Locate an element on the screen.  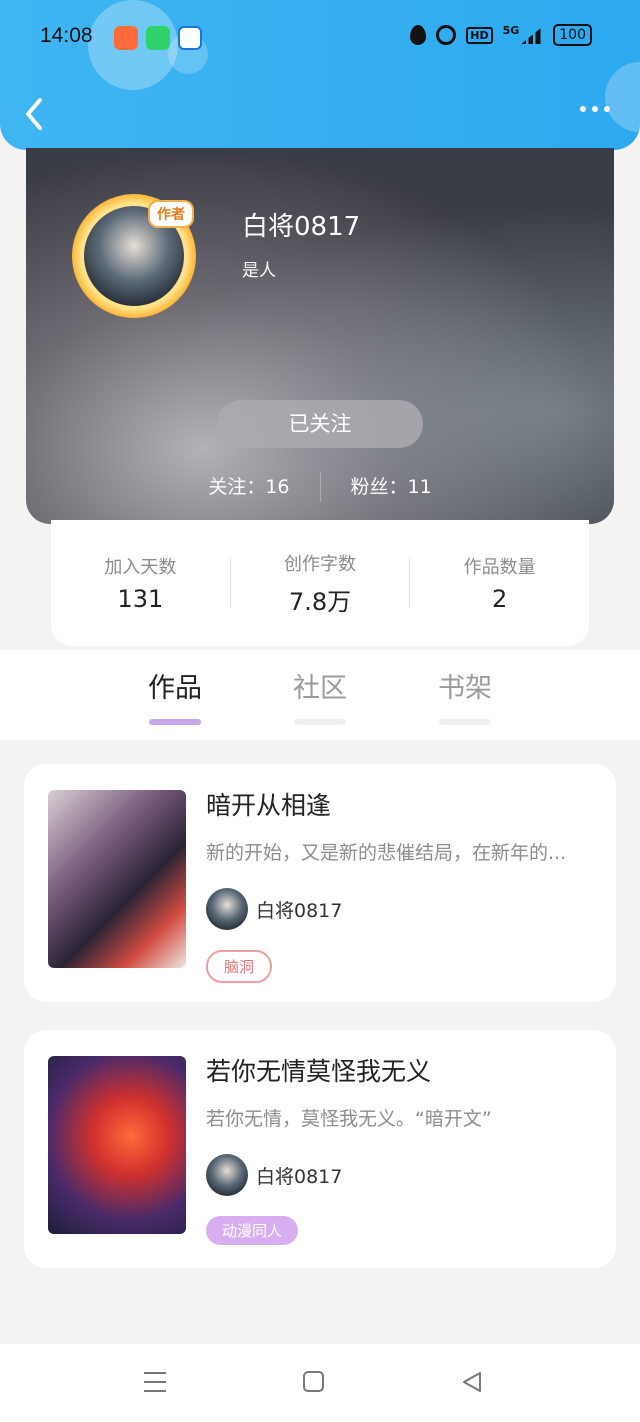
stat-value: 7.8万 is located at coordinates (320, 601).